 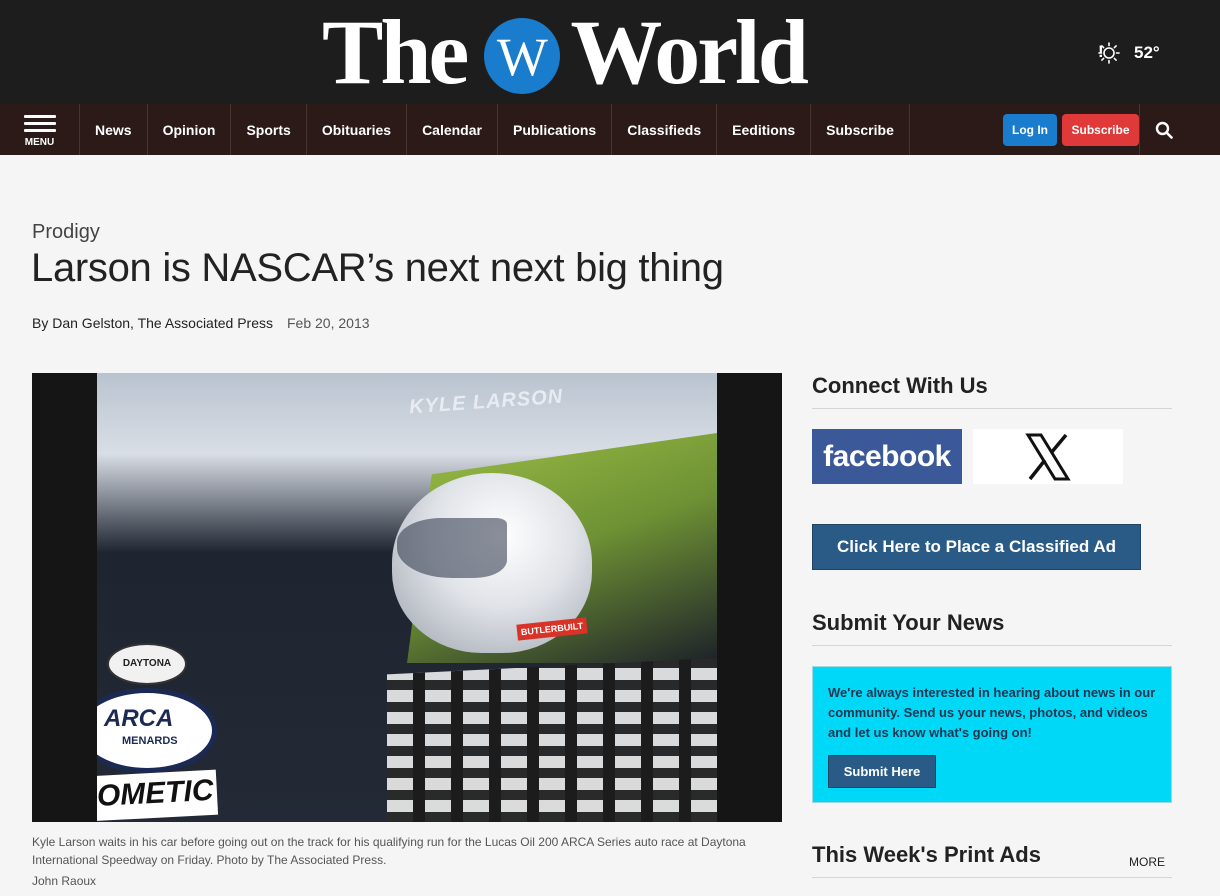 I want to click on nav-item-calendar: Calendar, so click(x=452, y=129).